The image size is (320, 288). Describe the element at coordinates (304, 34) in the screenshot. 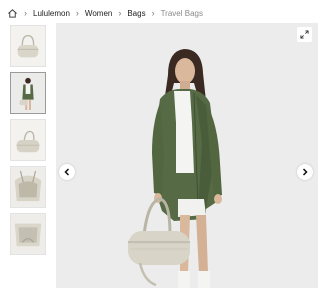

I see `expand-icon` at that location.